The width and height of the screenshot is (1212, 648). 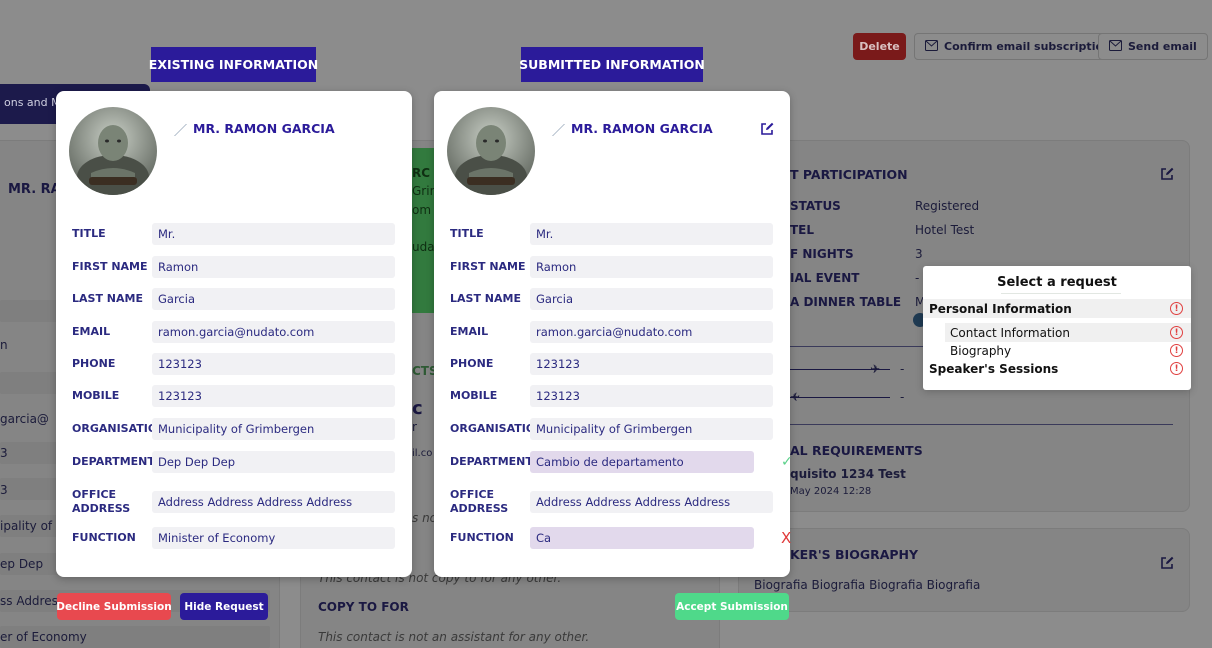 I want to click on submitted-information-header: SUBMITTED INFORMATION, so click(x=612, y=64).